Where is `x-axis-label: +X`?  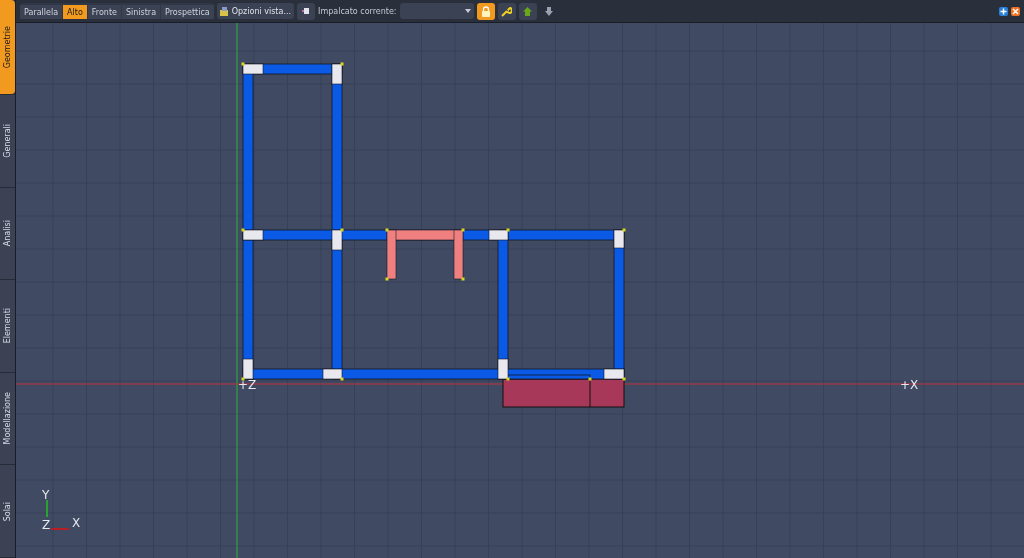
x-axis-label: +X is located at coordinates (909, 385).